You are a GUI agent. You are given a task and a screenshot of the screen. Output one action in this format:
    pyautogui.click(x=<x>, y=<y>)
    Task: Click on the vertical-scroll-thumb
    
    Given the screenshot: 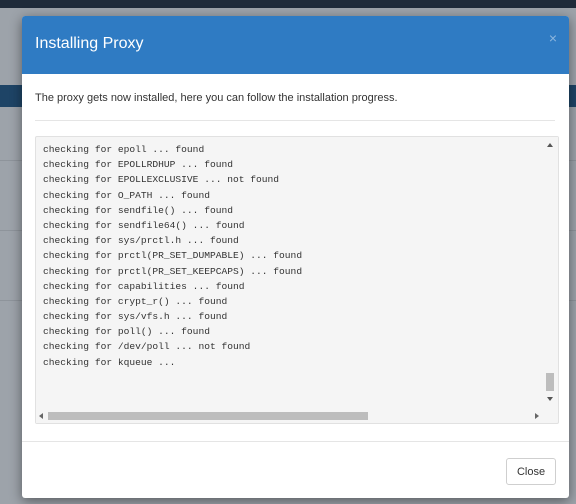 What is the action you would take?
    pyautogui.click(x=550, y=382)
    